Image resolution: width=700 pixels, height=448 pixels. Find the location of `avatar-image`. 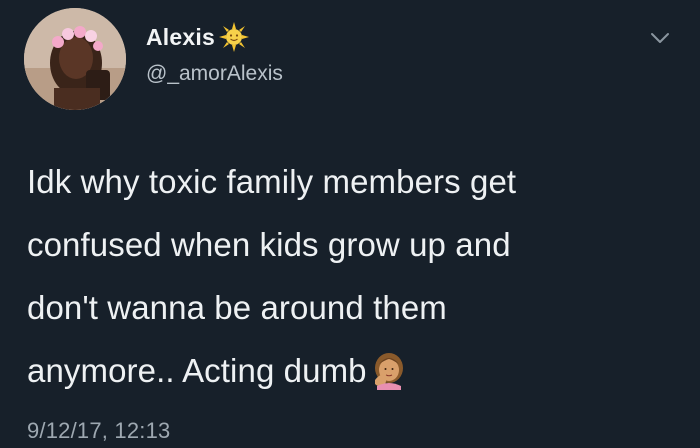

avatar-image is located at coordinates (75, 59).